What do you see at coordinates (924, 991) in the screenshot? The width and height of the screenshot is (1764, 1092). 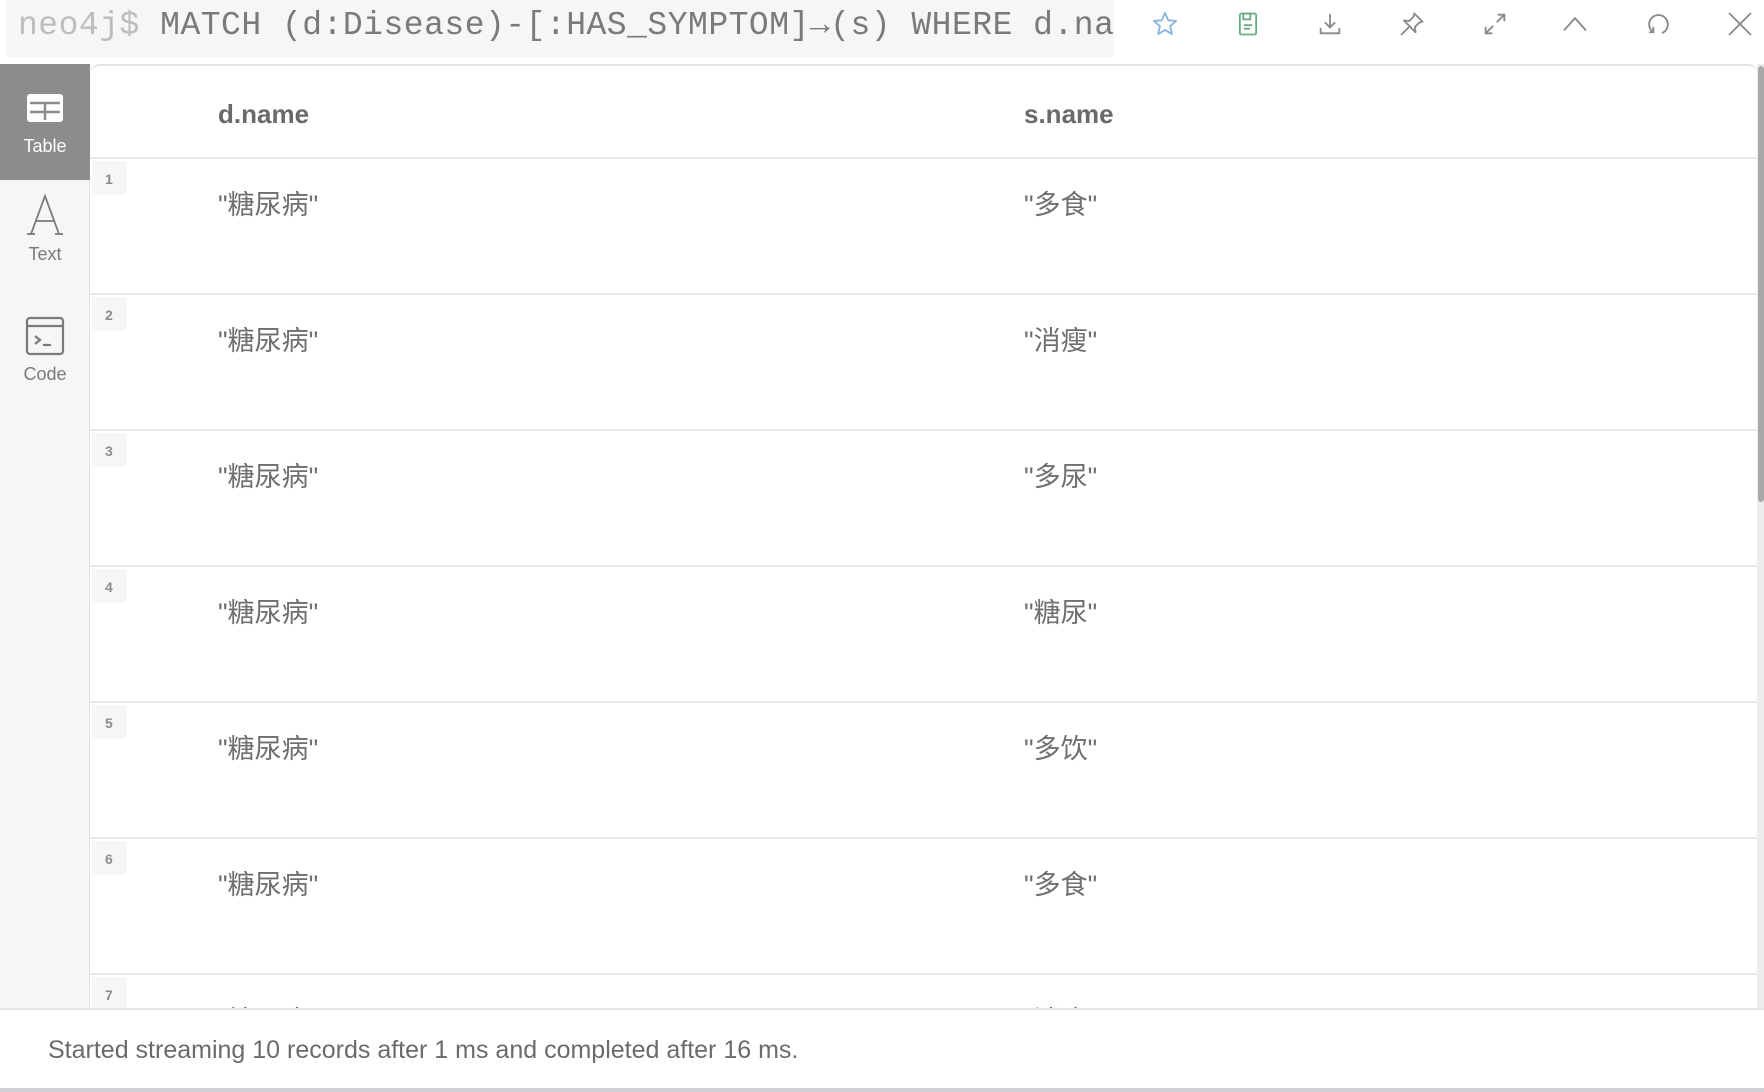 I see `table-row: 7 "糖尿病" "消瘦"` at bounding box center [924, 991].